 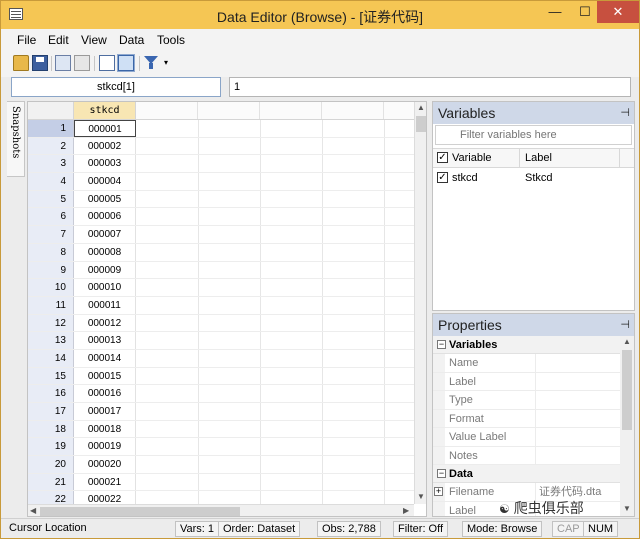 I want to click on cell-value-field: 1, so click(x=430, y=87).